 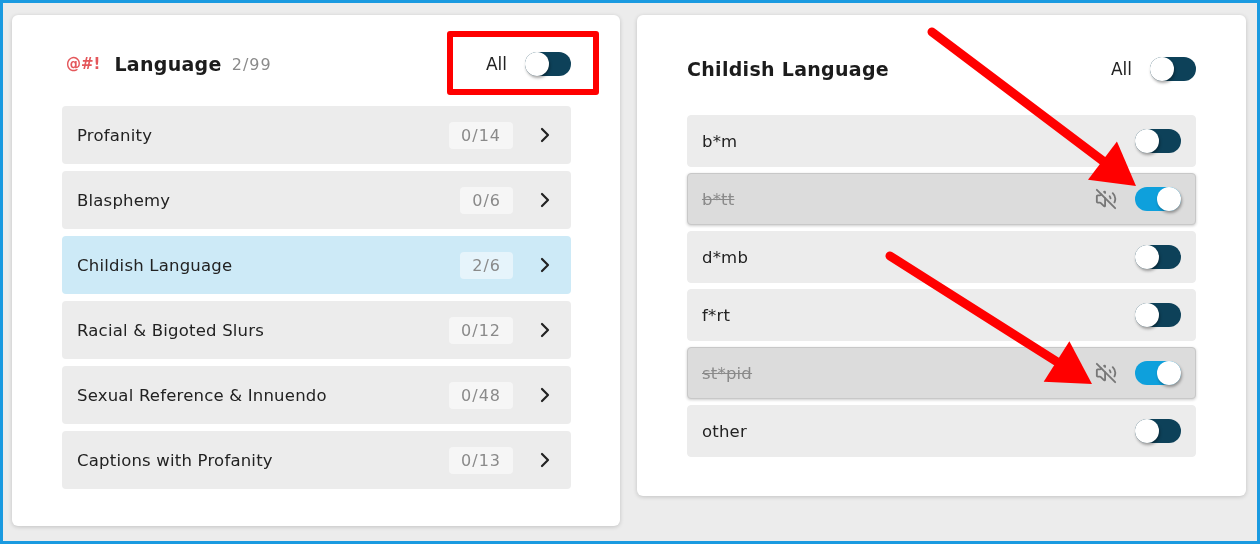 I want to click on count-label: 2/99, so click(x=251, y=64).